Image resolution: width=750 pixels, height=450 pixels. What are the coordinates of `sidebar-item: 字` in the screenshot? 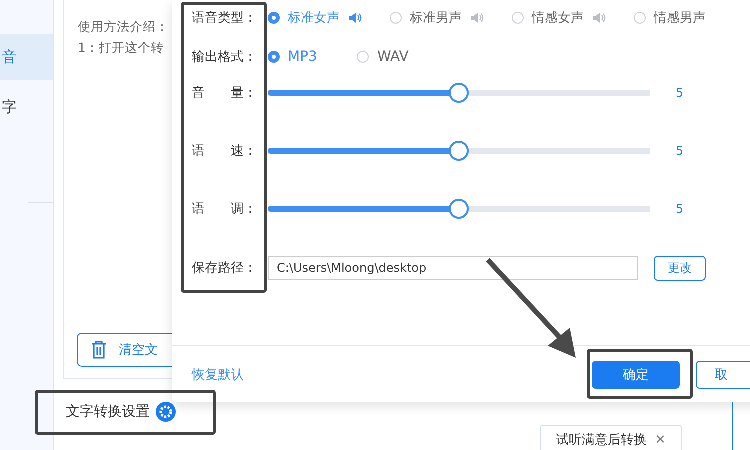 It's located at (26, 107).